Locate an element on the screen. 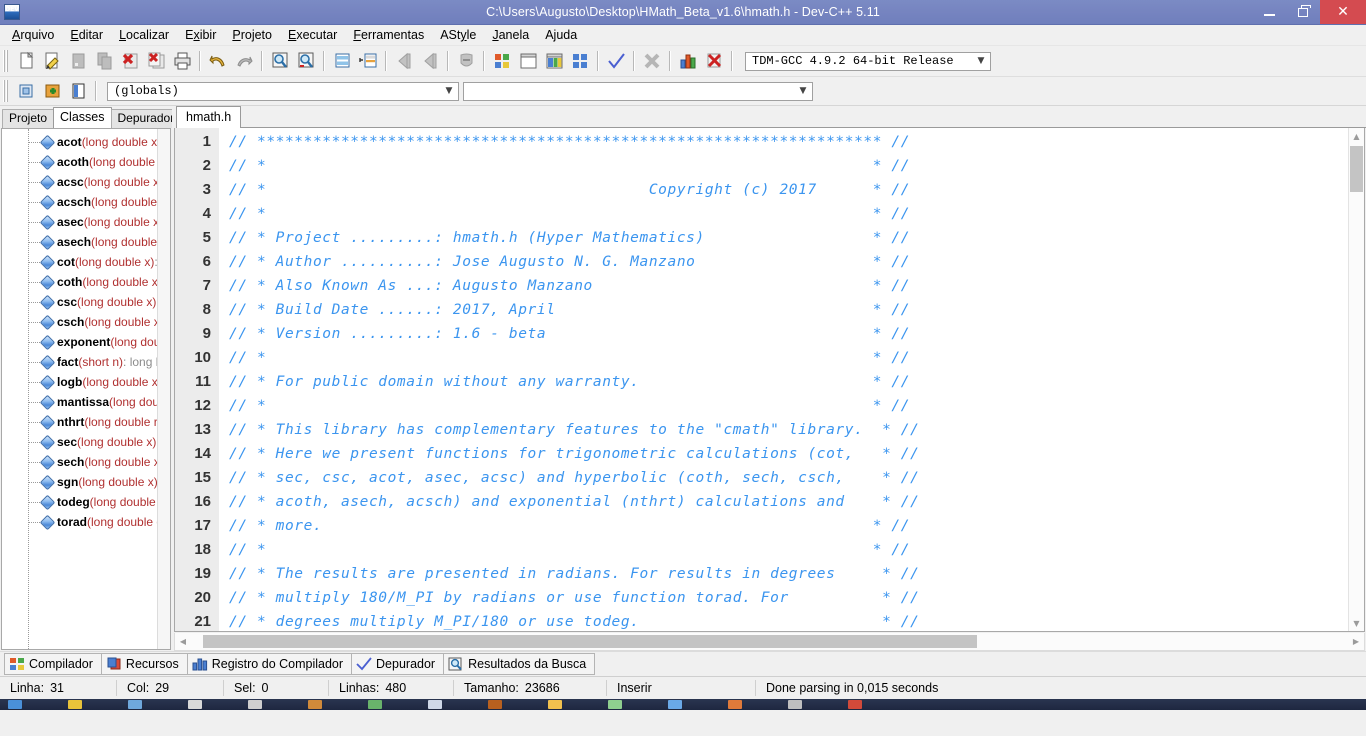 This screenshot has height=736, width=1366. replace-button is located at coordinates (306, 61).